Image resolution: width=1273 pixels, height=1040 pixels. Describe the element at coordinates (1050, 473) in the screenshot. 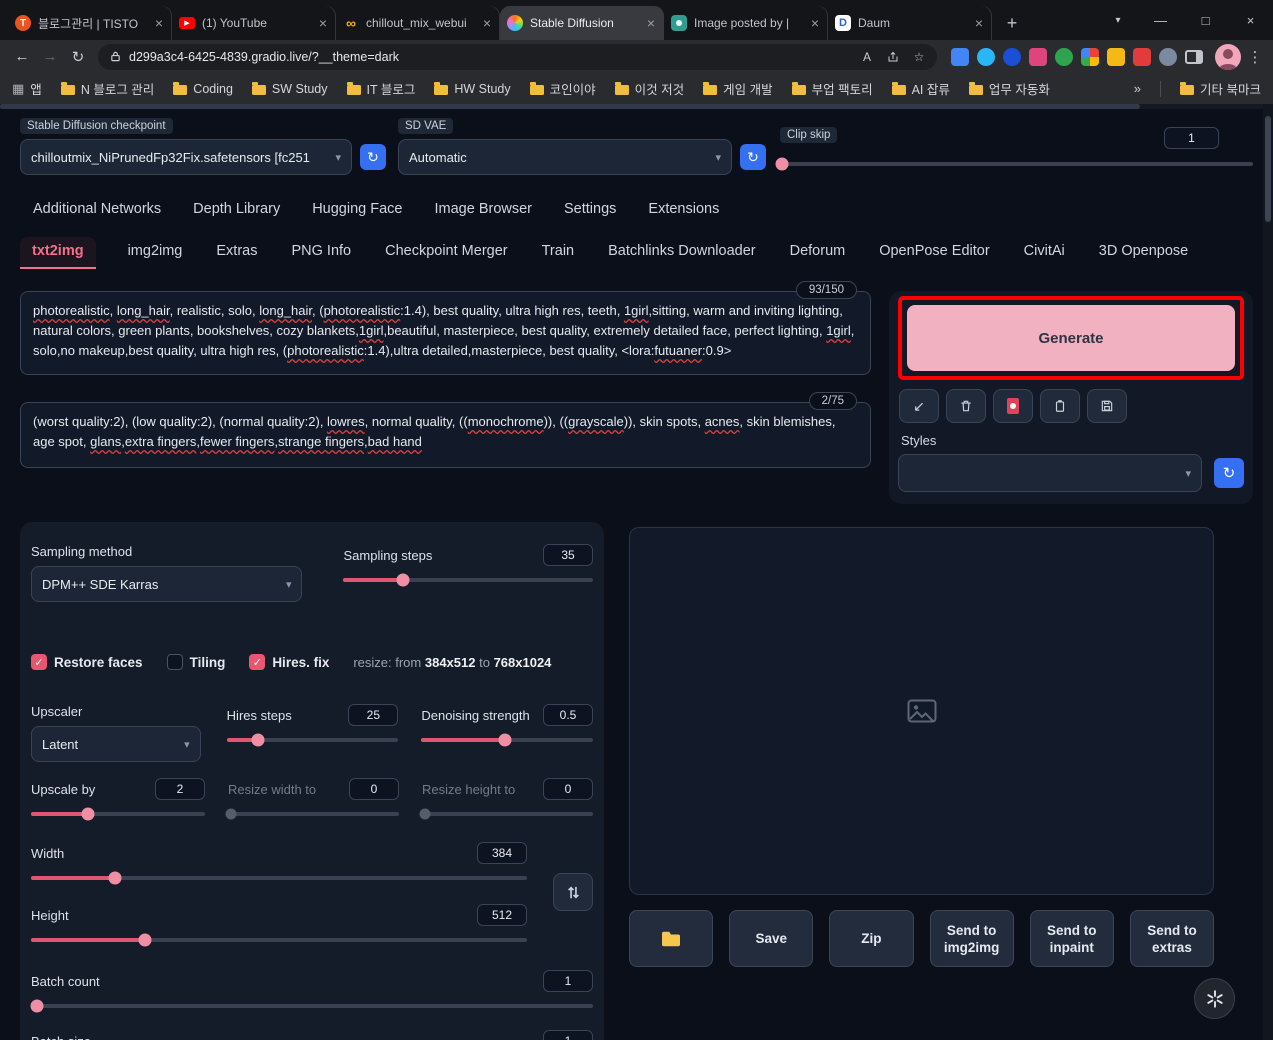

I see `styles-dropdown: ▾` at that location.